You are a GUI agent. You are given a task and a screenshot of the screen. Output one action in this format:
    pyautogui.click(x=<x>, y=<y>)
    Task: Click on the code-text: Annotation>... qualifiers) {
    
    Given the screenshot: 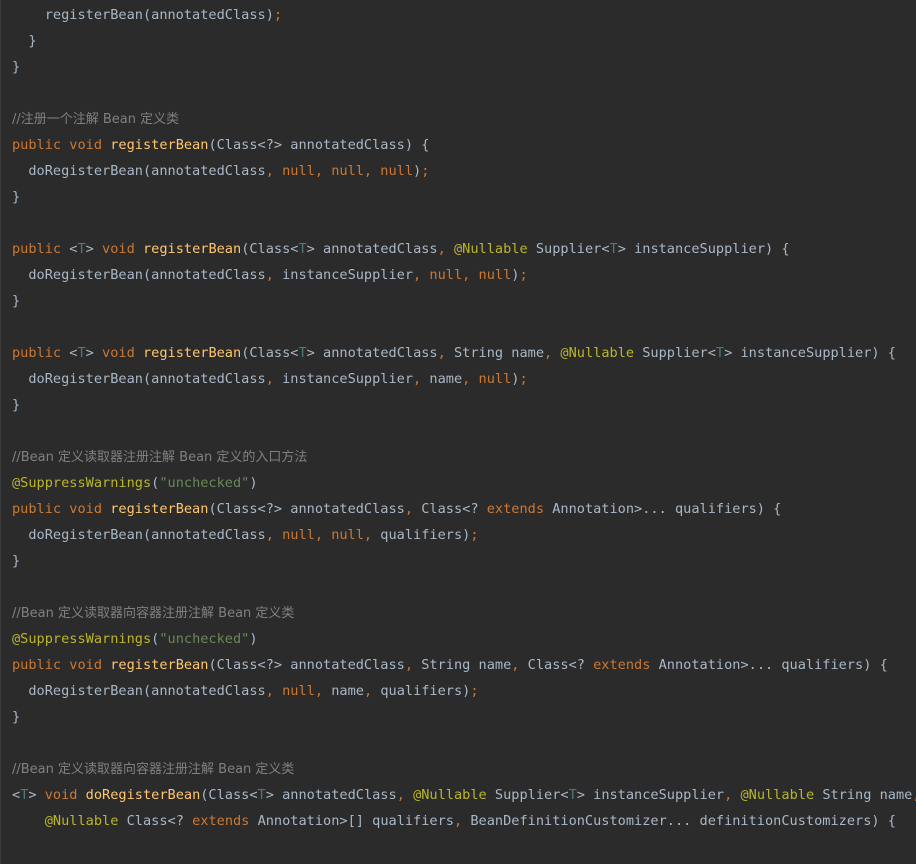 What is the action you would take?
    pyautogui.click(x=667, y=509)
    